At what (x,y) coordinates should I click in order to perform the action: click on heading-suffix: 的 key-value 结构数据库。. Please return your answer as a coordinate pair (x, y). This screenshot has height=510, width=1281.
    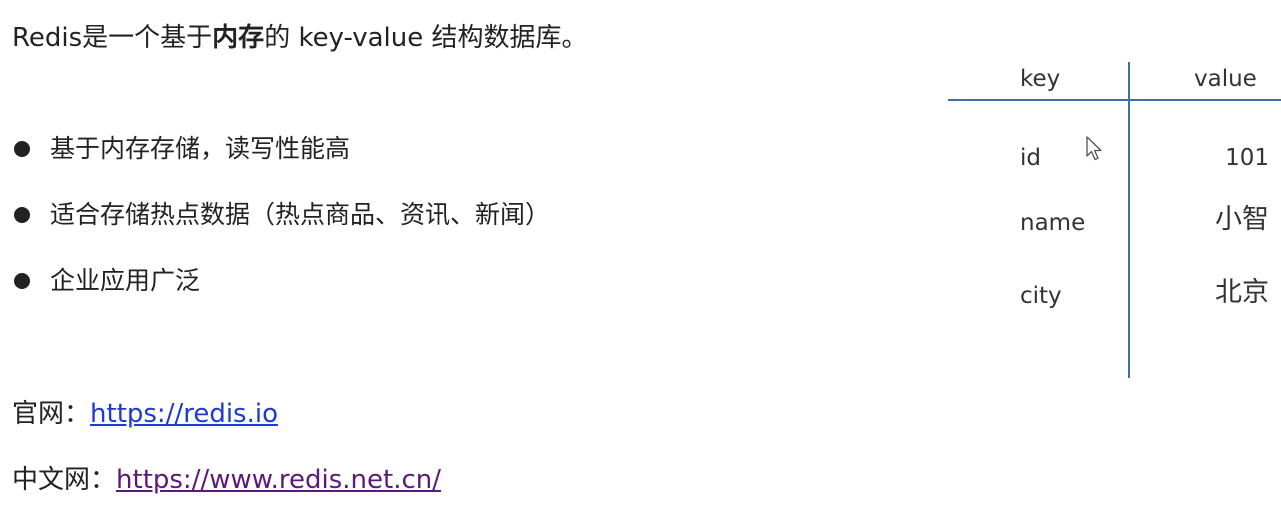
    Looking at the image, I should click on (426, 38).